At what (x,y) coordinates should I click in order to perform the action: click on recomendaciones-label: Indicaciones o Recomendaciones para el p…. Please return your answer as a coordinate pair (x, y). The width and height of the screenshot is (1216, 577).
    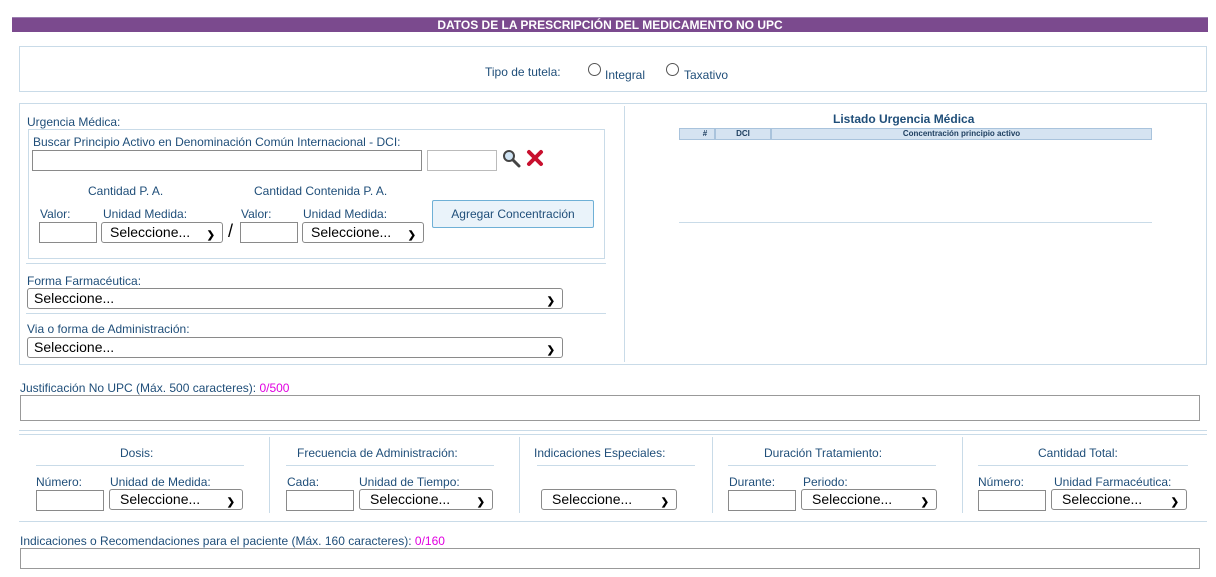
    Looking at the image, I should click on (232, 541).